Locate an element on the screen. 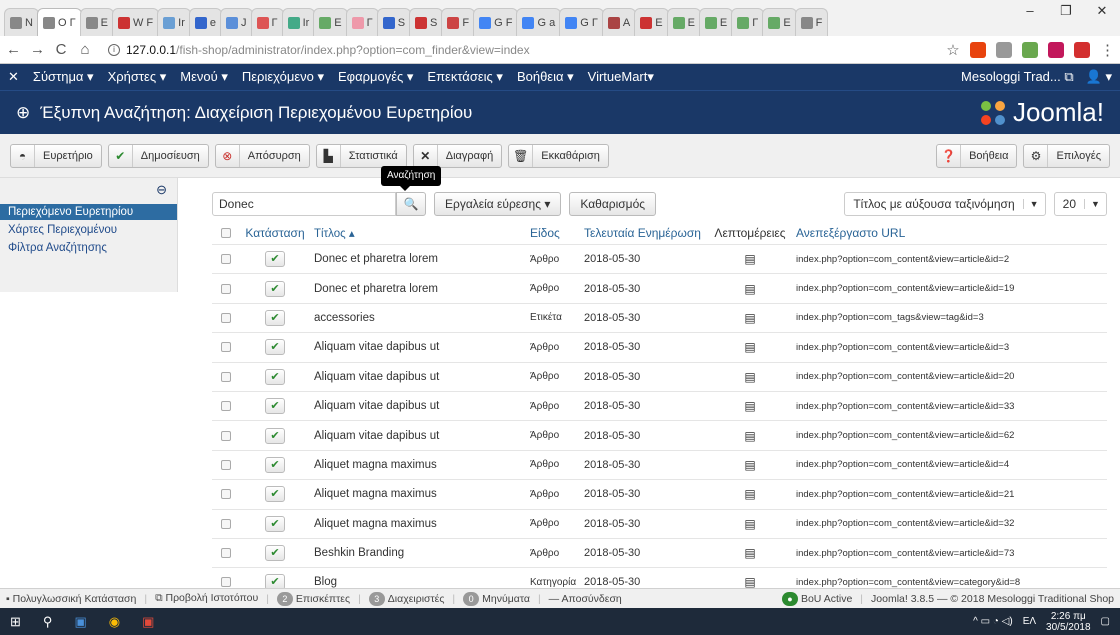  sidebar-item-index-content: Περιεχόμενο Ευρετηρίου is located at coordinates (88, 212).